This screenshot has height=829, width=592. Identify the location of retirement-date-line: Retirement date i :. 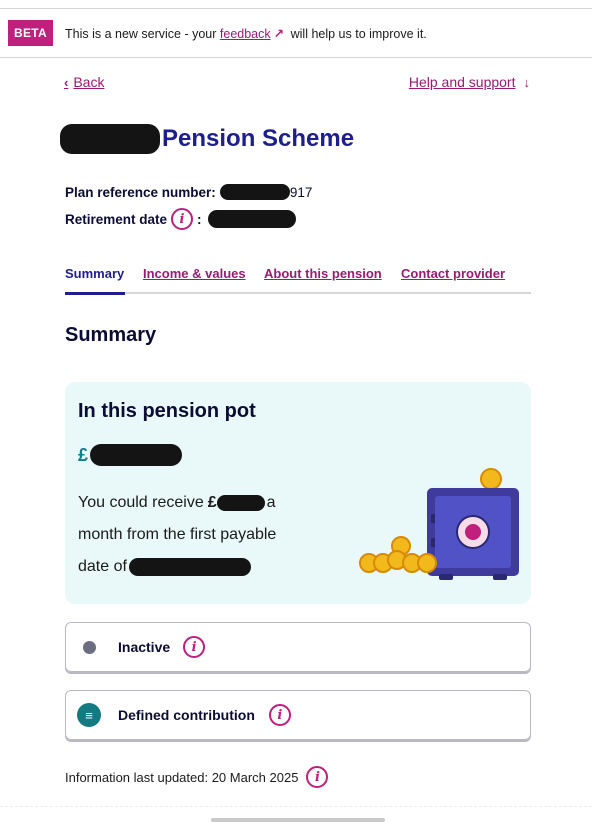
(180, 219).